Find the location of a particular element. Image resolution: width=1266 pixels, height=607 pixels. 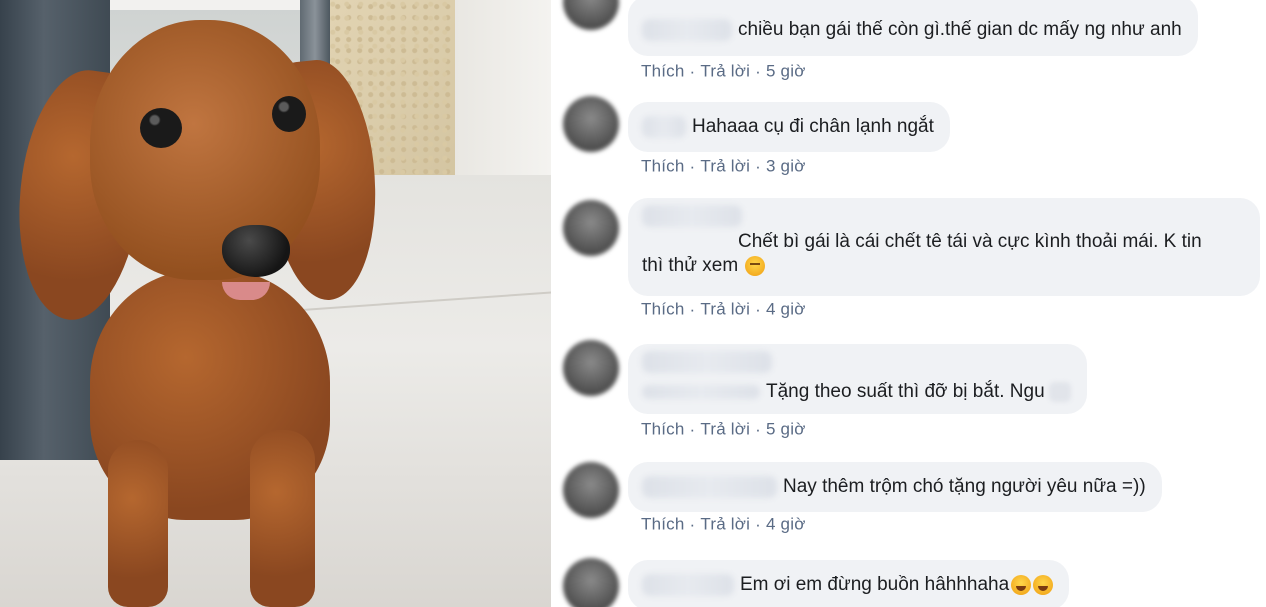

commenter-name-extra is located at coordinates (701, 392).